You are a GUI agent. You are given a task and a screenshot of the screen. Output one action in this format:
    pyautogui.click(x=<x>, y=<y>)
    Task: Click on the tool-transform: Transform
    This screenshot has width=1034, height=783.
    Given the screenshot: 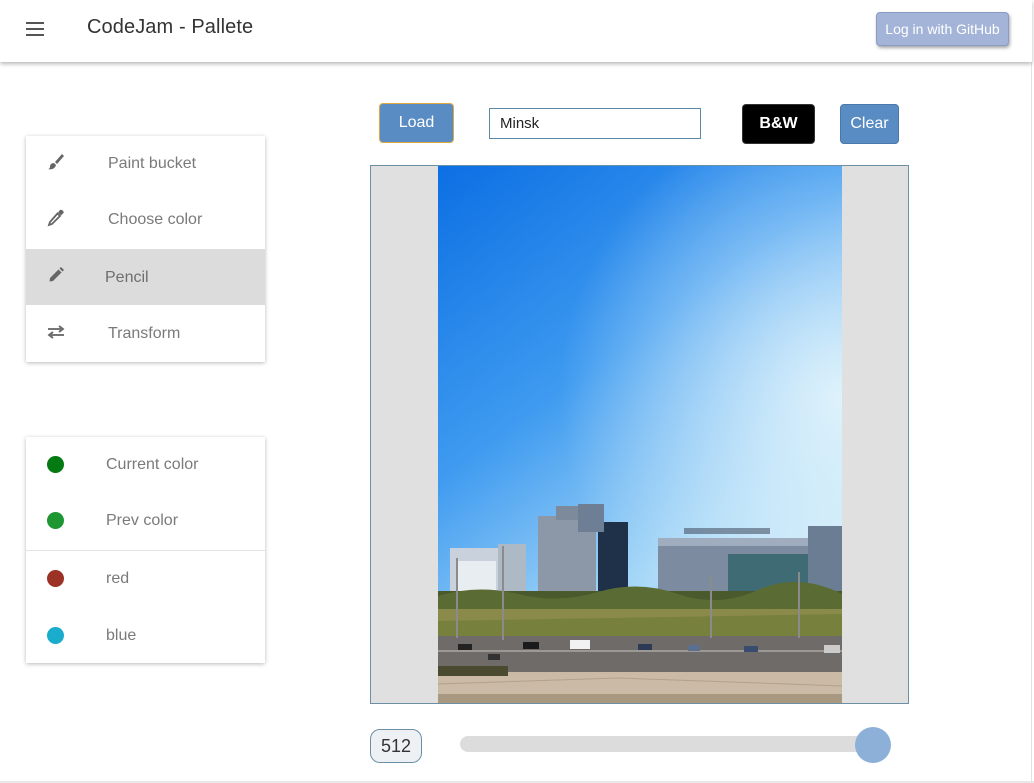 What is the action you would take?
    pyautogui.click(x=145, y=334)
    